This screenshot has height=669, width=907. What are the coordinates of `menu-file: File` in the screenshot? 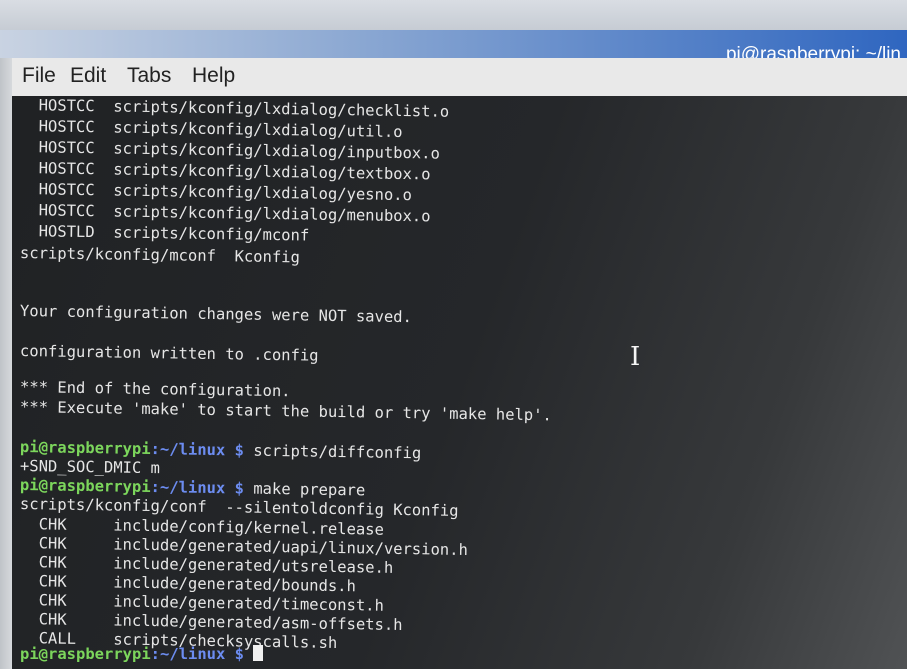 It's located at (39, 76).